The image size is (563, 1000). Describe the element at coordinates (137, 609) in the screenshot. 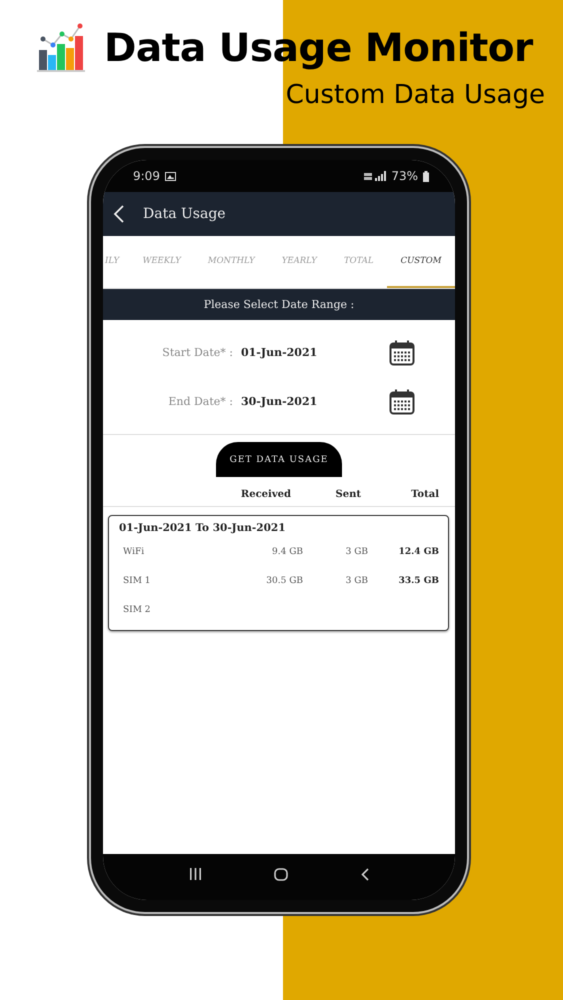

I see `network-name: SIM 2` at that location.